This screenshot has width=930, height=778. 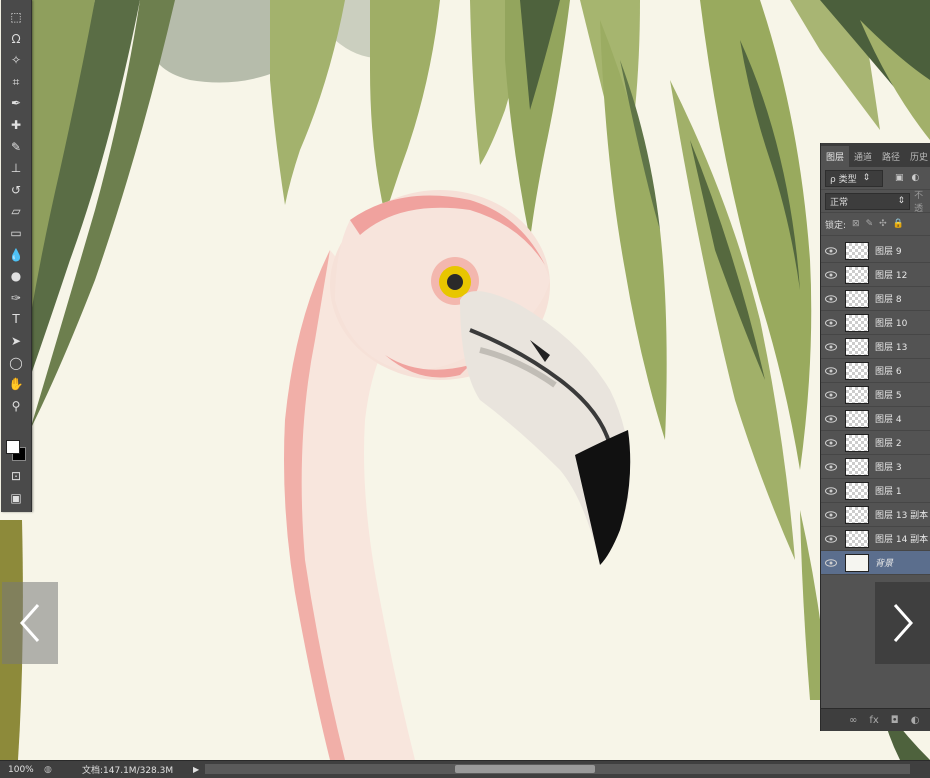 What do you see at coordinates (853, 720) in the screenshot?
I see `link-layers-icon: ∞` at bounding box center [853, 720].